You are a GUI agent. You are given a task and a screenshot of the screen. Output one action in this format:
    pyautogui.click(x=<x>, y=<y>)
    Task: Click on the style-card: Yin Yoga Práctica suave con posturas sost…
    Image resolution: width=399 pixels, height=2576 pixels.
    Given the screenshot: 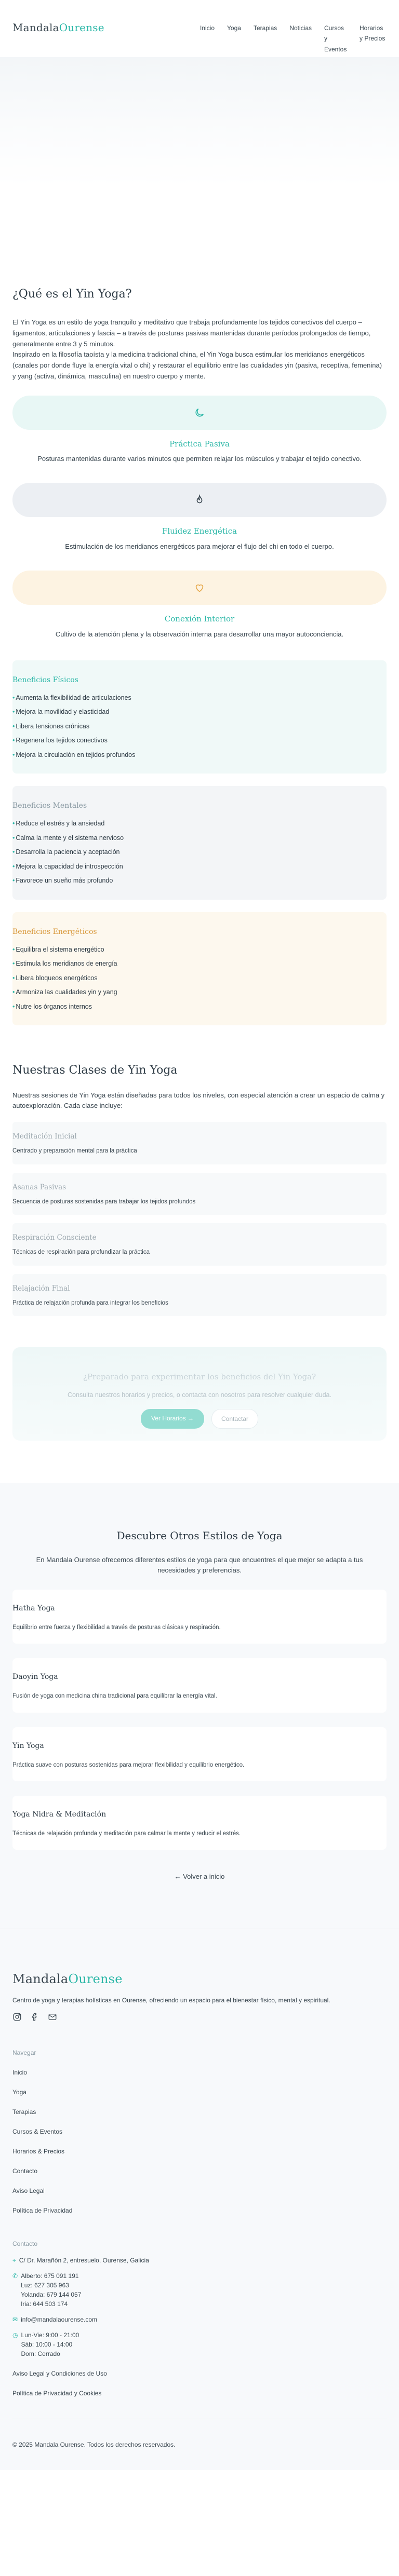 What is the action you would take?
    pyautogui.click(x=199, y=1754)
    